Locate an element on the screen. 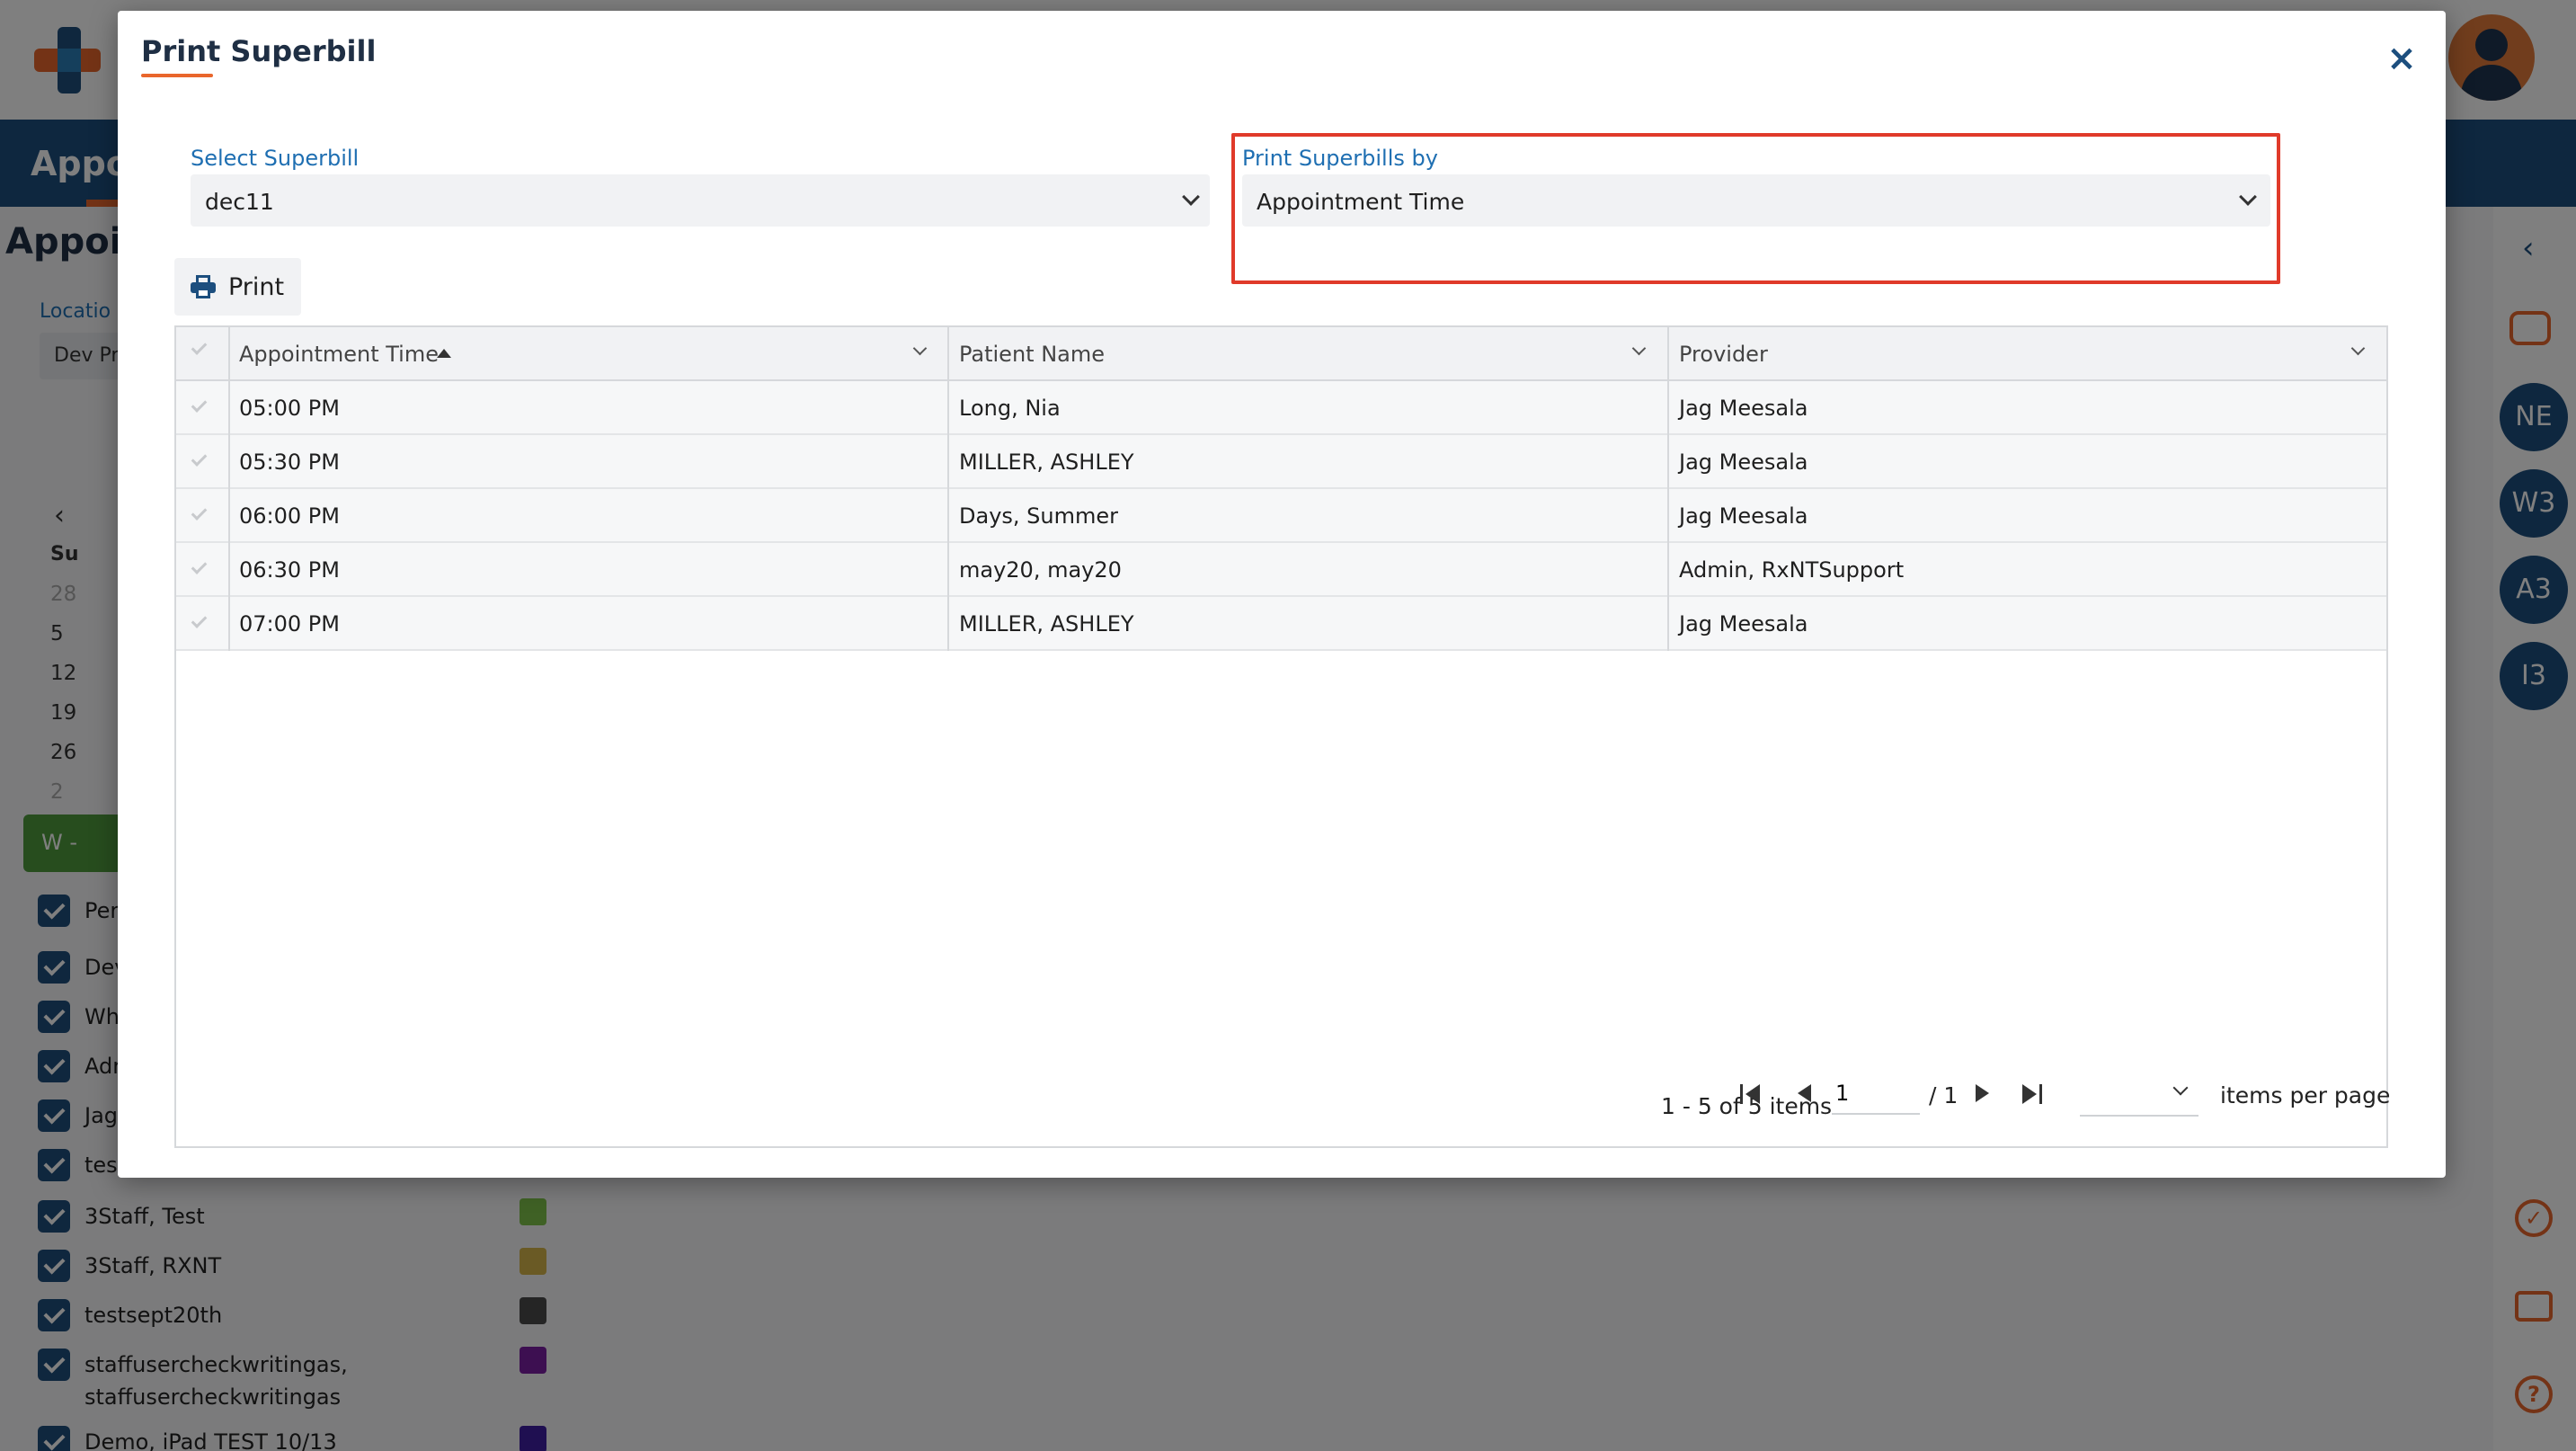 Image resolution: width=2576 pixels, height=1451 pixels. column-header-appointment-time: Appointment Time is located at coordinates (339, 354).